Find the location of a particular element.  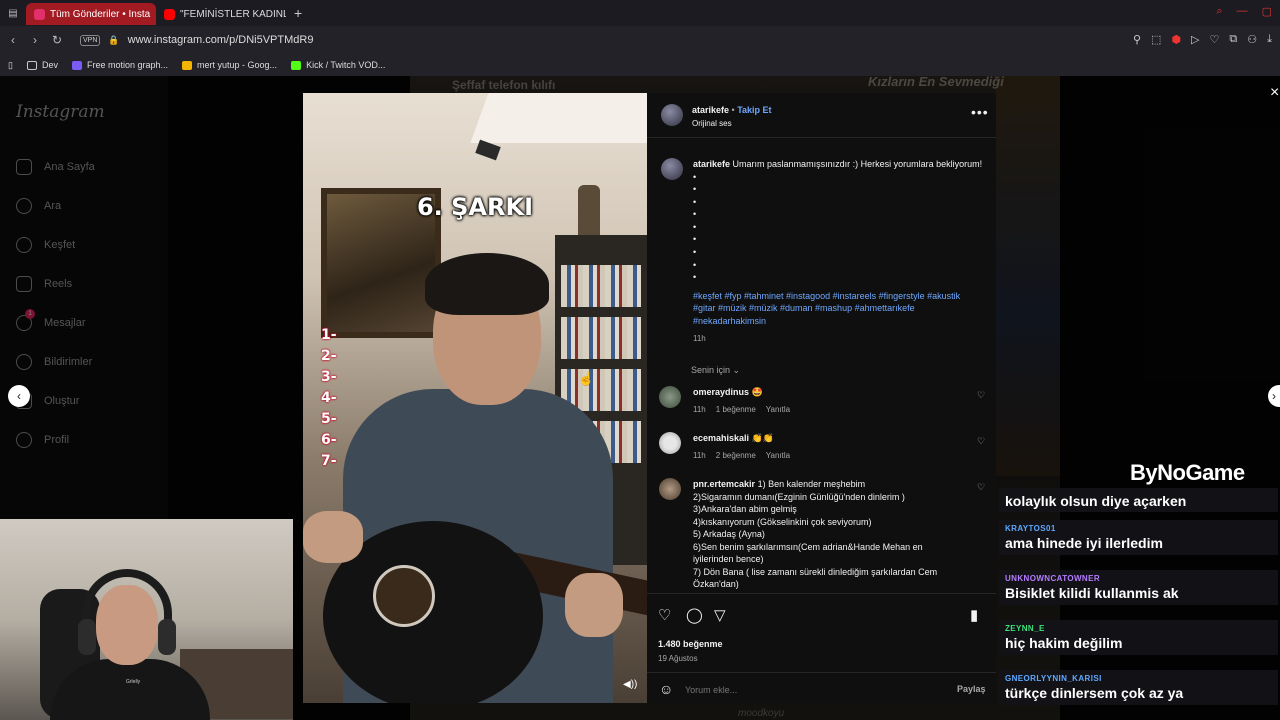

like-count: 1.480 beğenme is located at coordinates (690, 644).